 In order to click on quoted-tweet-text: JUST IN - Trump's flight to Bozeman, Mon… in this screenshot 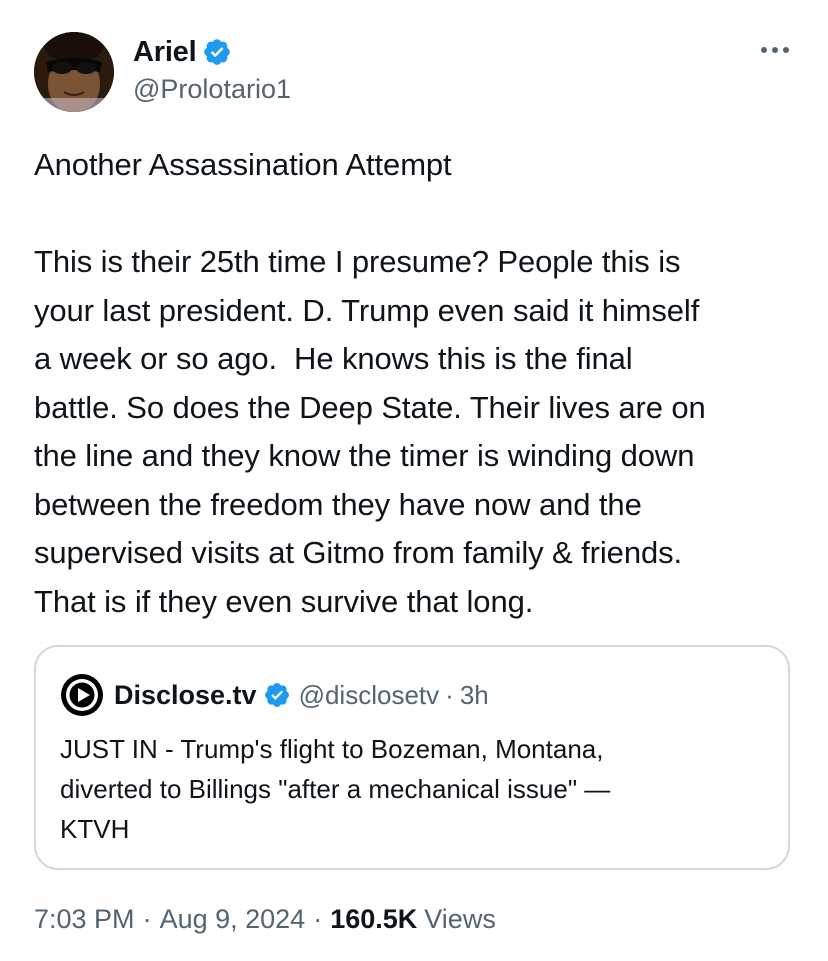, I will do `click(335, 789)`.